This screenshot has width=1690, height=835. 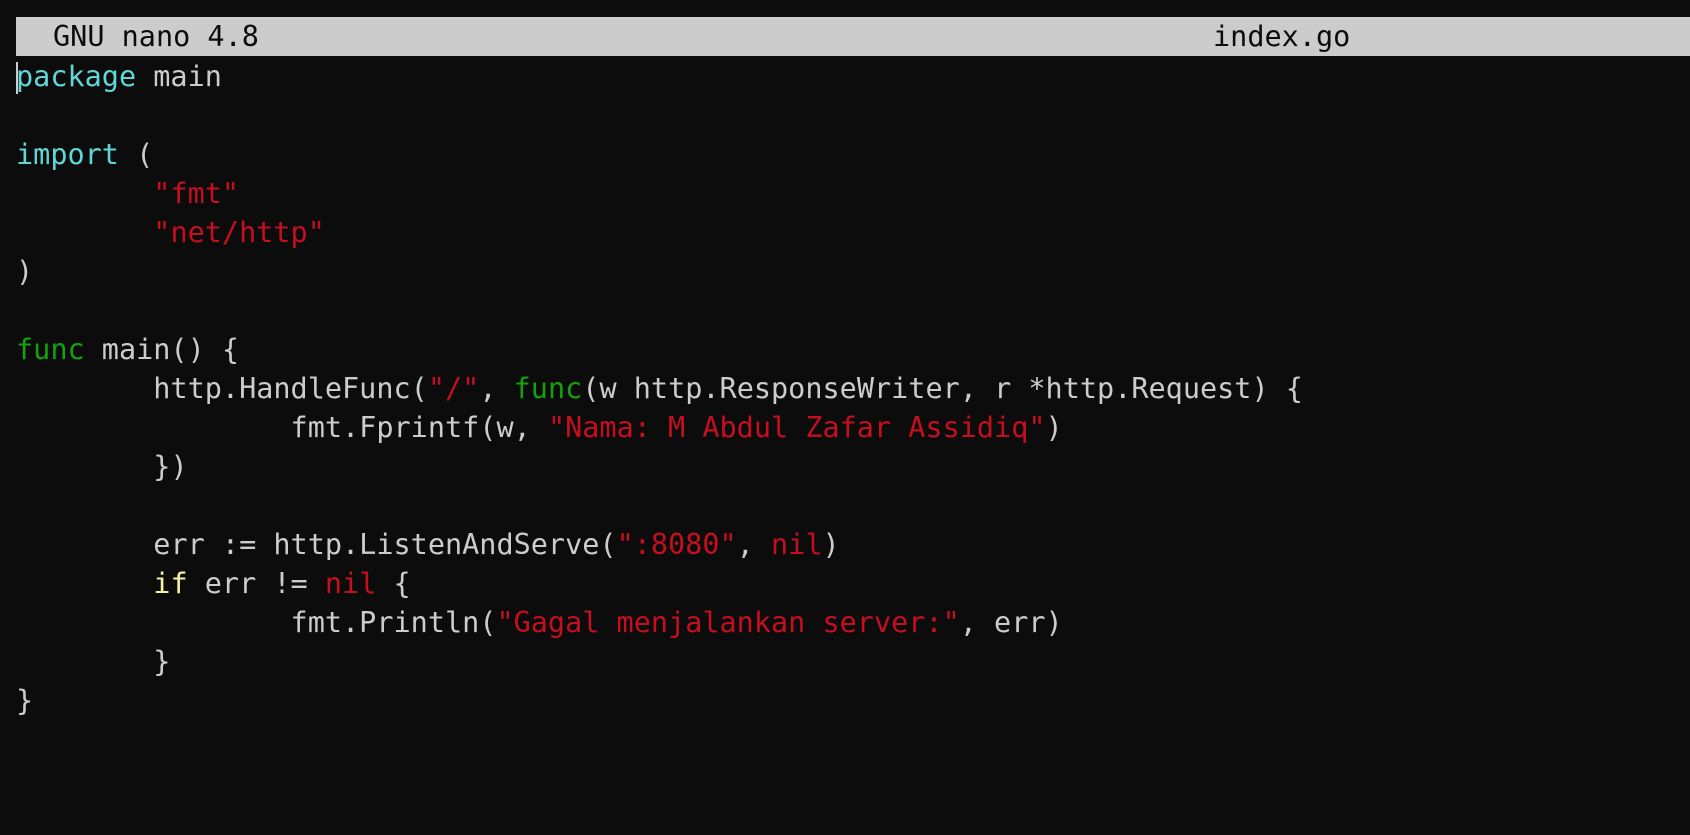 I want to click on import-close-paren: ), so click(x=25, y=271).